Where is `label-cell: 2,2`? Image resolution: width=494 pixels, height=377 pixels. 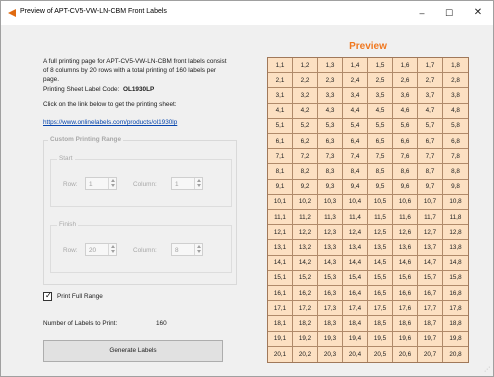
label-cell: 2,2 is located at coordinates (305, 81).